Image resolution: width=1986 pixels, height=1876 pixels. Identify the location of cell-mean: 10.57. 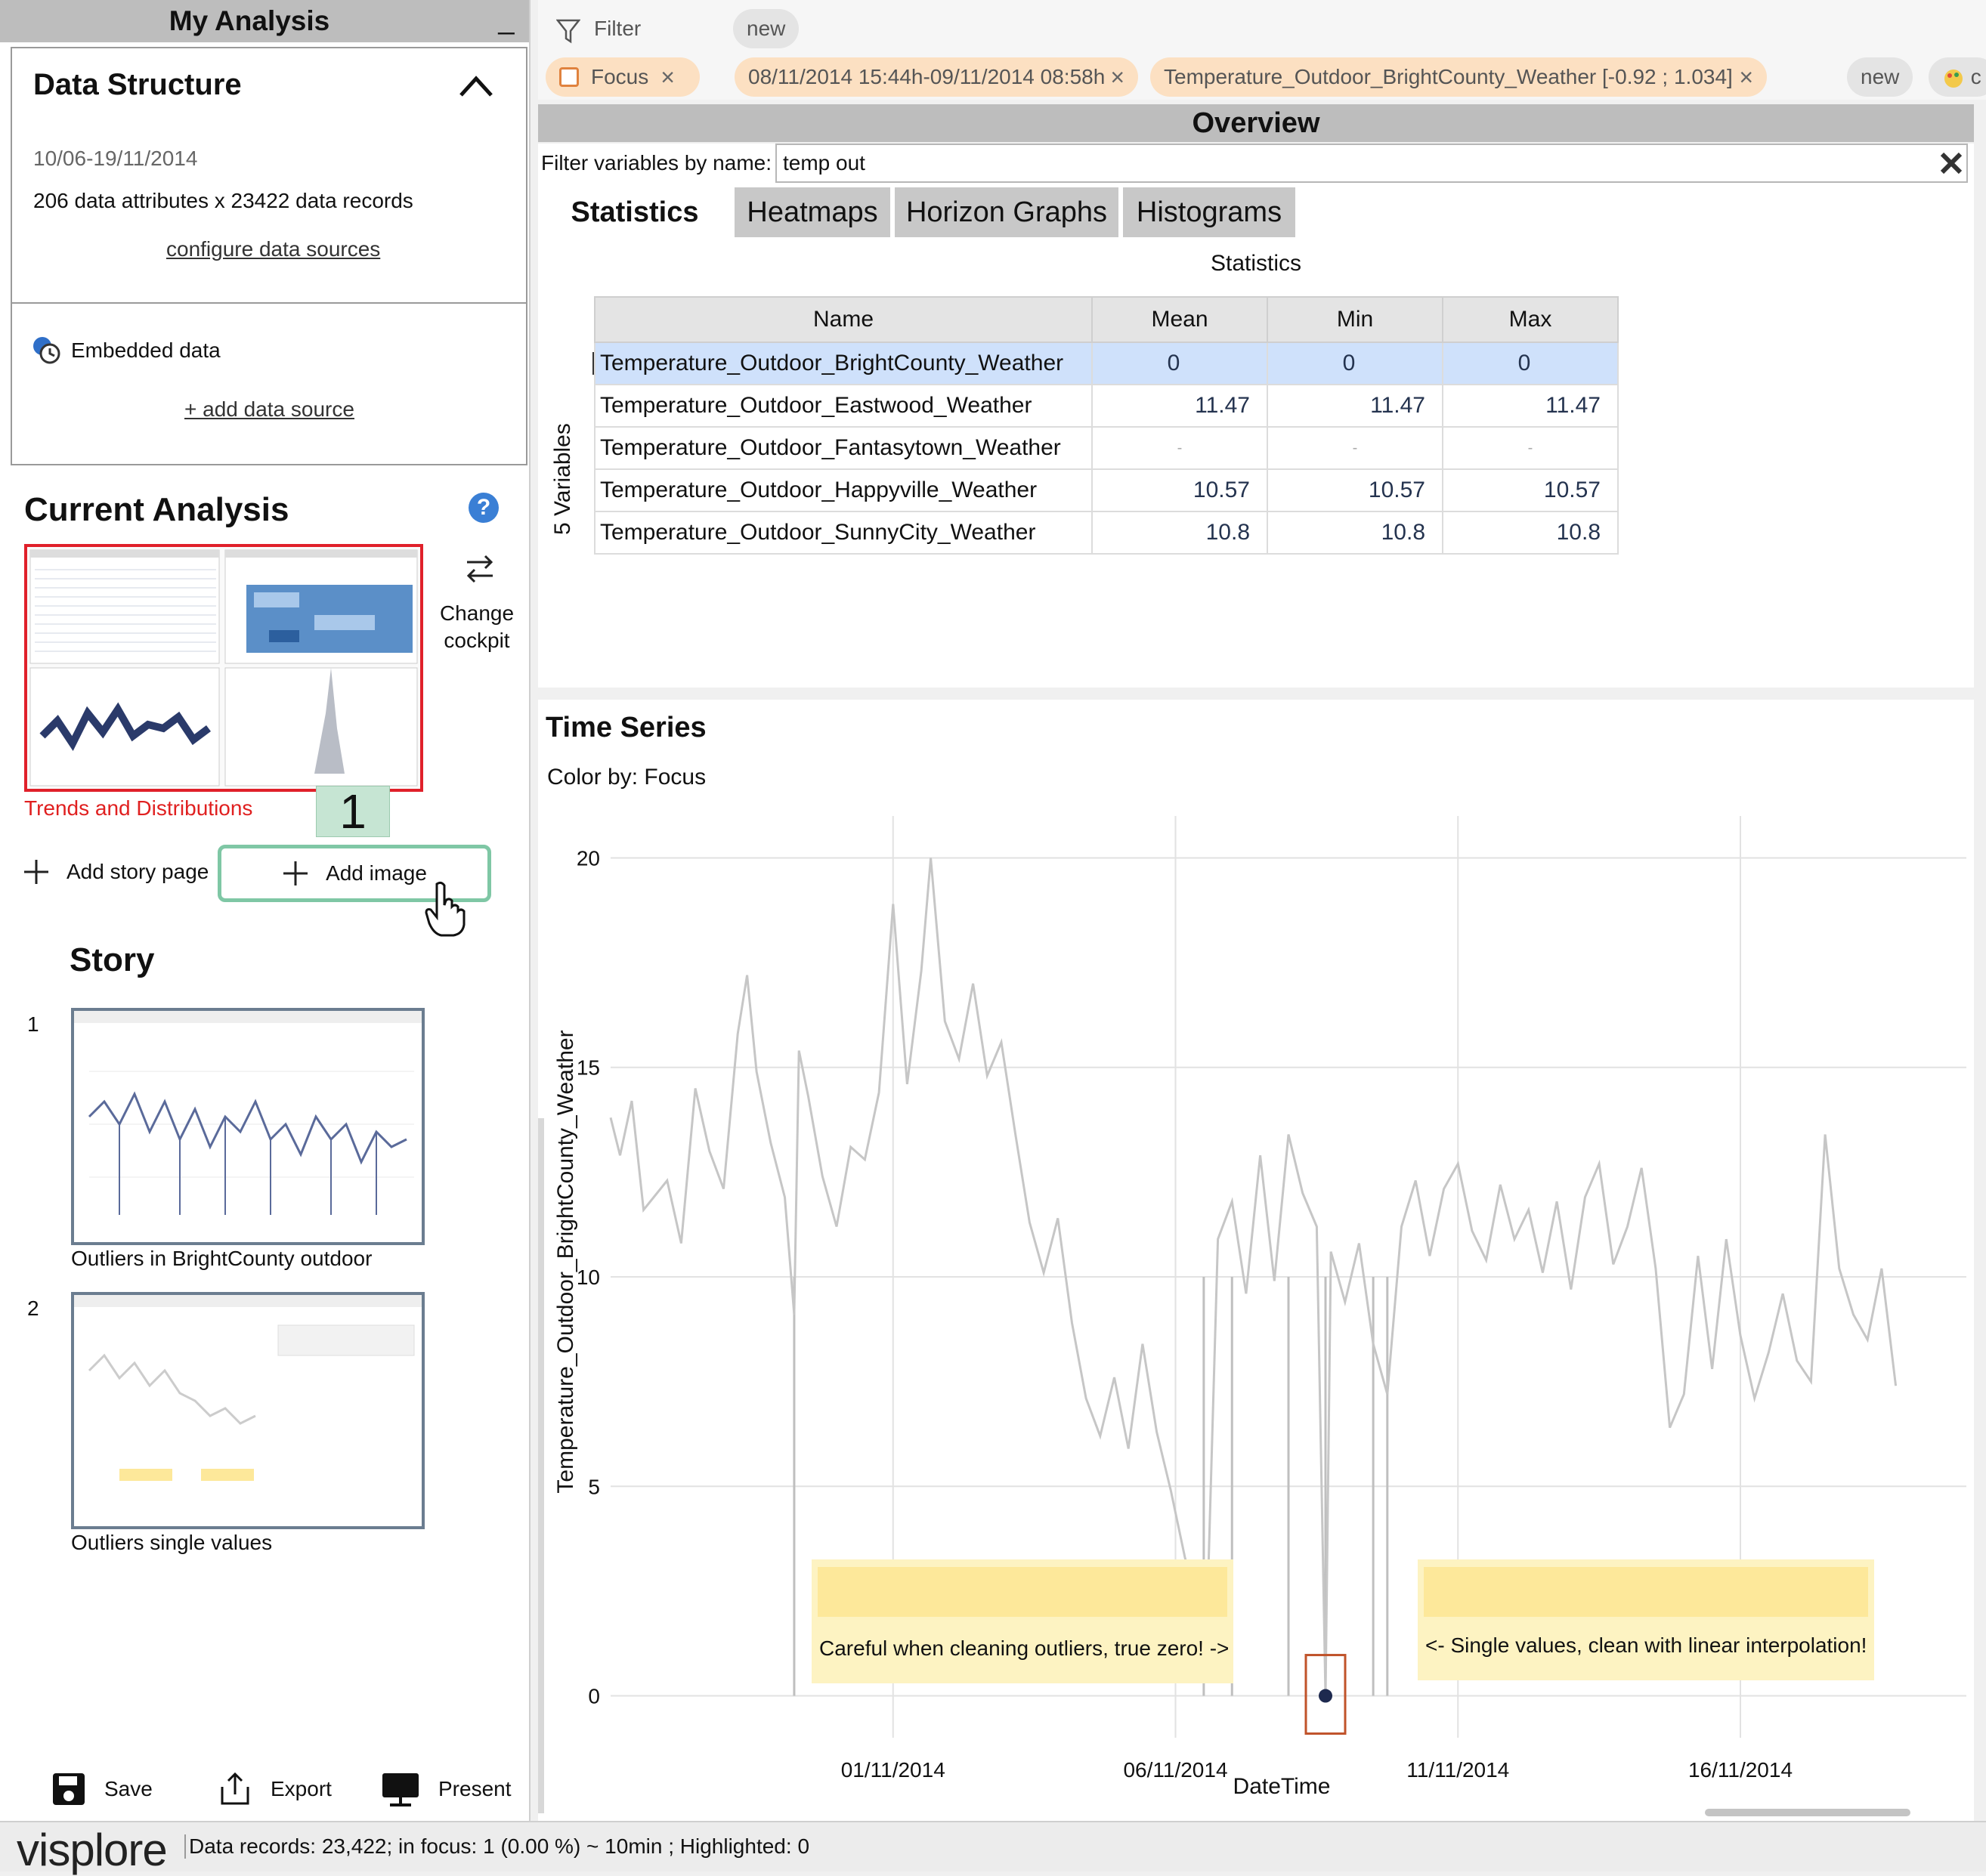
(1179, 490).